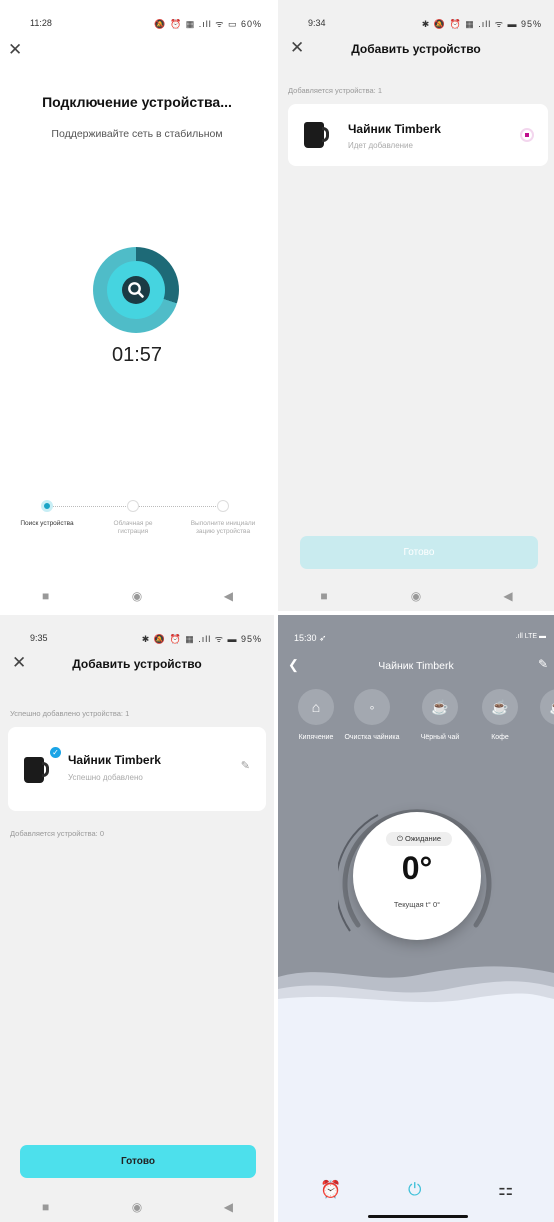  I want to click on status-bar: 11:28 🔕 ⏰ ▦ .ıll ᯤ ▭ 60%, so click(137, 17).